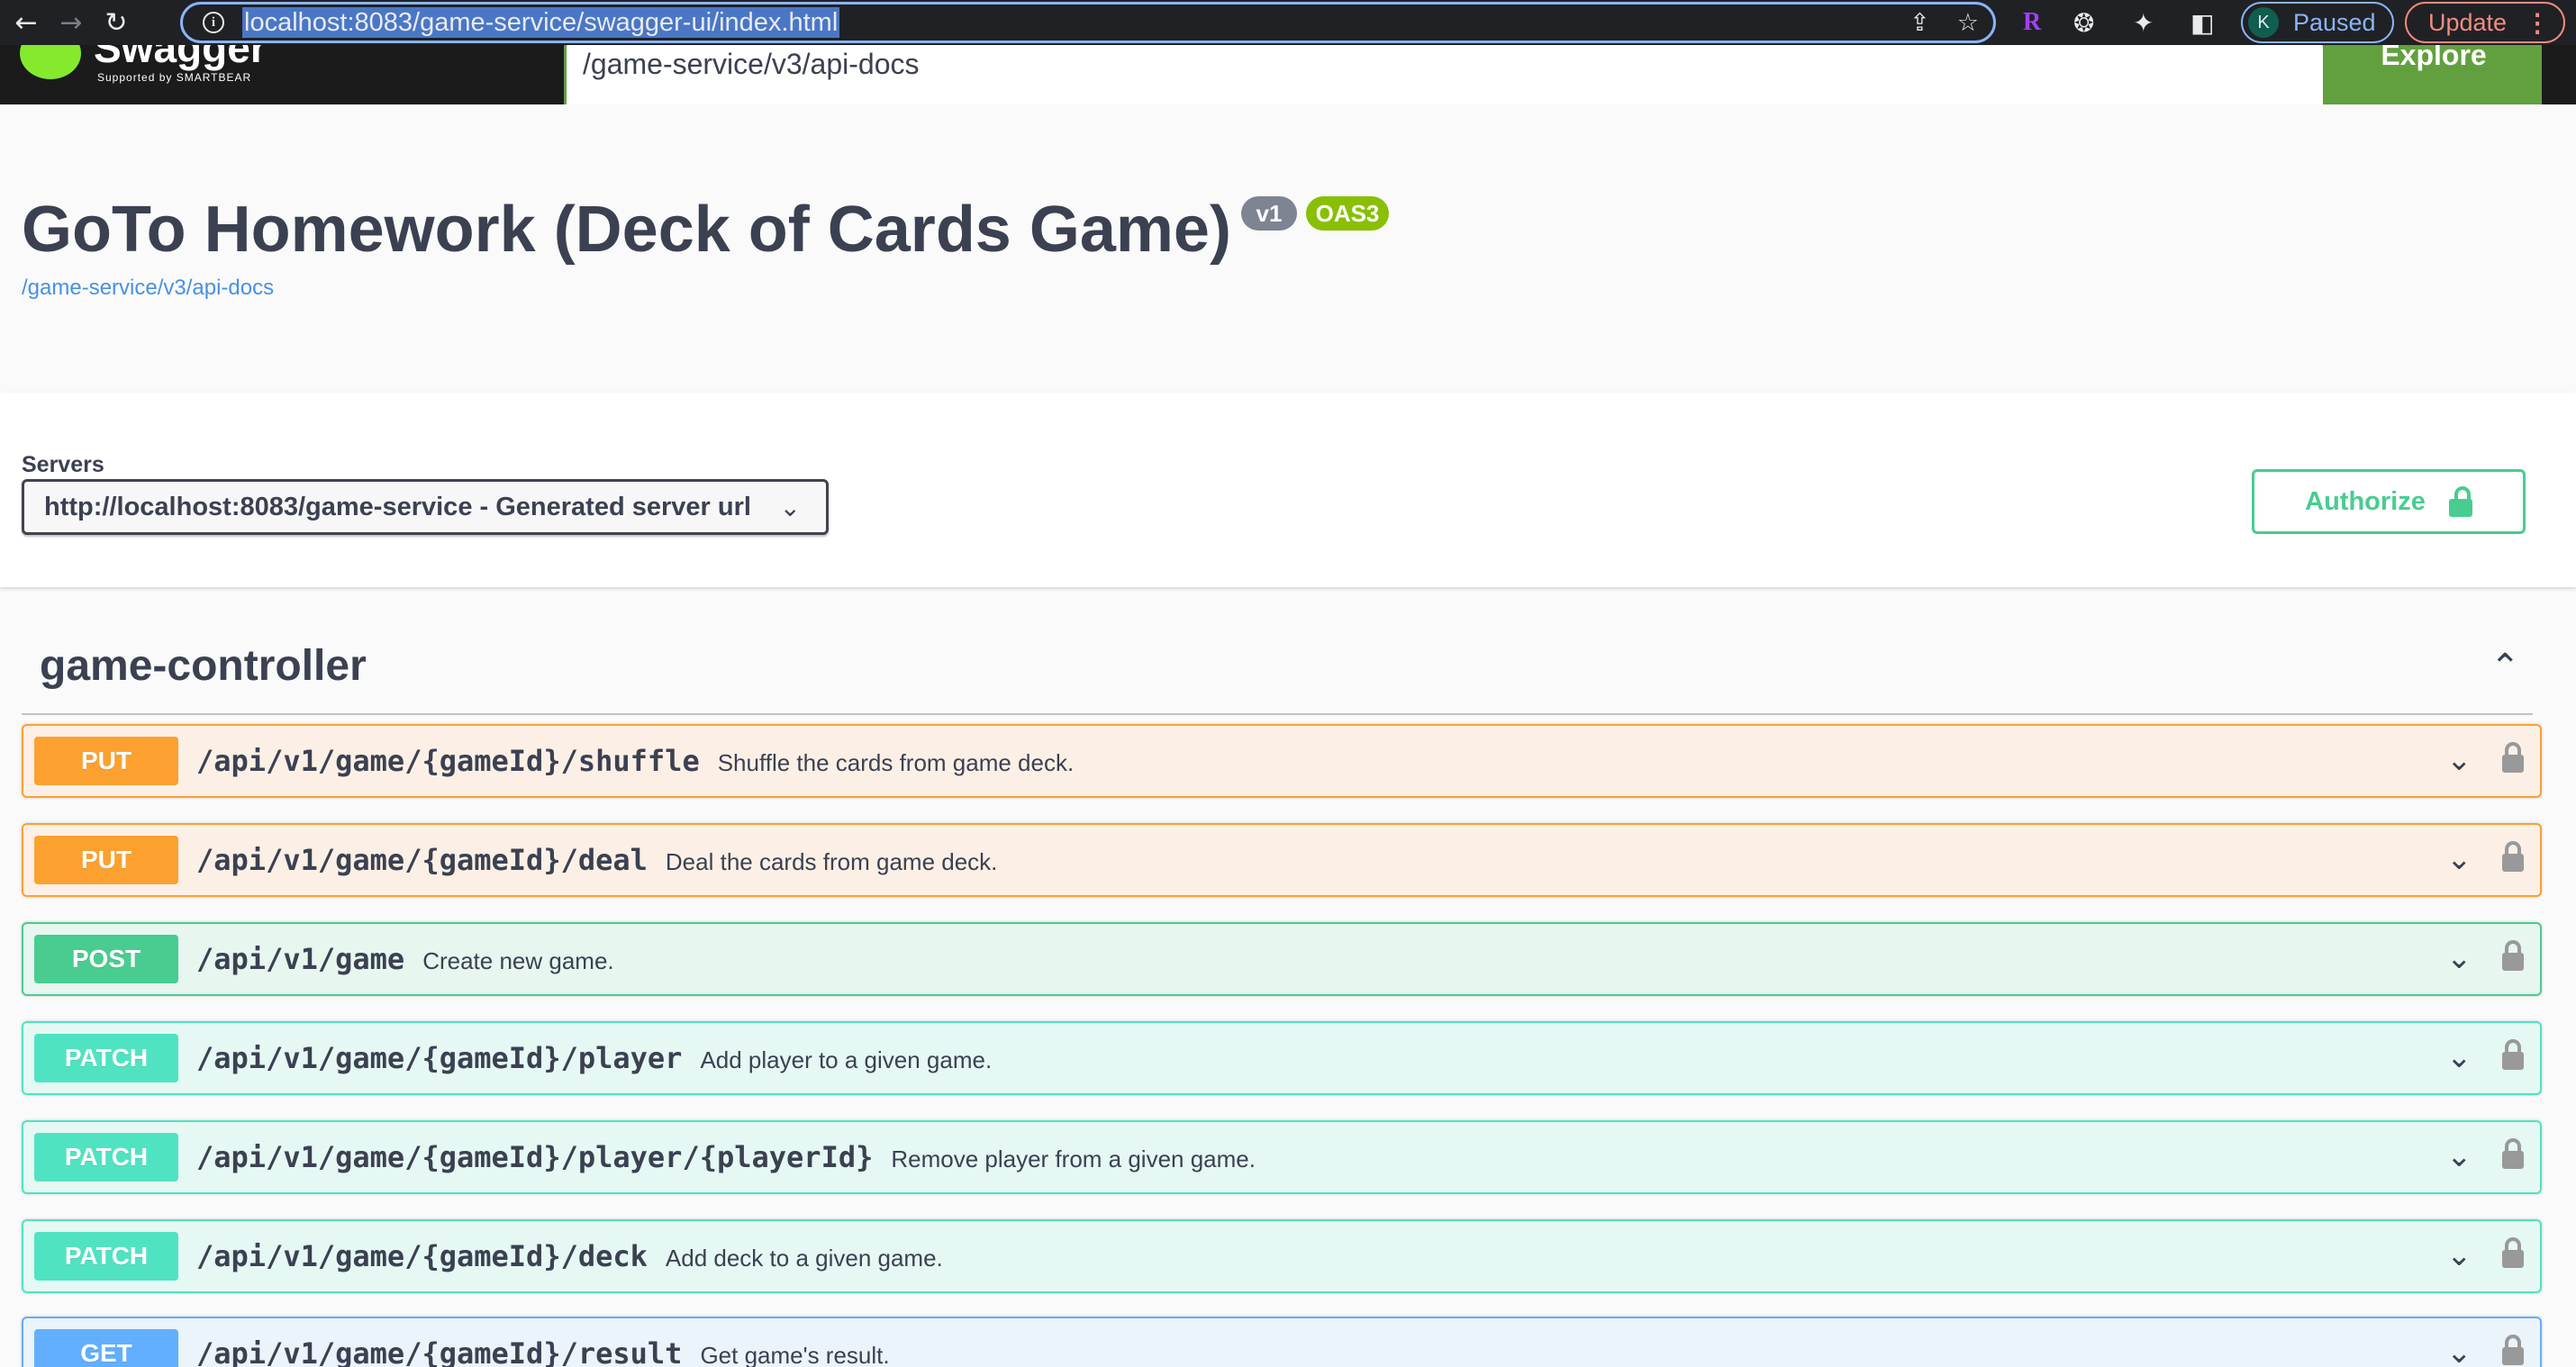  What do you see at coordinates (71, 22) in the screenshot?
I see `forward-arrow-icon: →` at bounding box center [71, 22].